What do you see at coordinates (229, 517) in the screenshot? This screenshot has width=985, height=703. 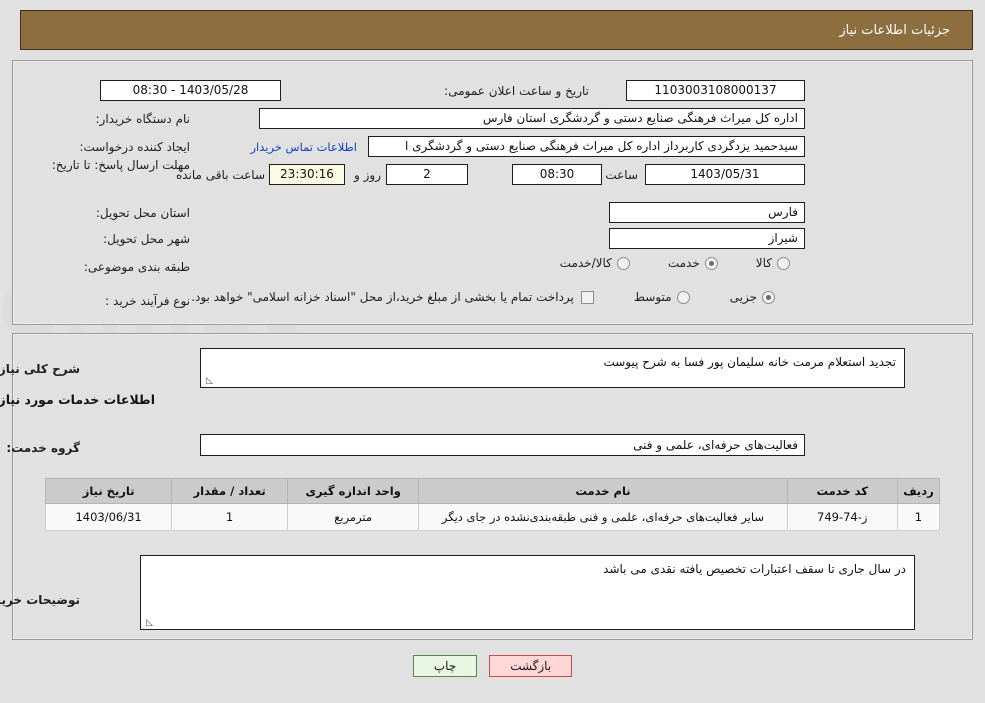 I see `cell-quantity: 1` at bounding box center [229, 517].